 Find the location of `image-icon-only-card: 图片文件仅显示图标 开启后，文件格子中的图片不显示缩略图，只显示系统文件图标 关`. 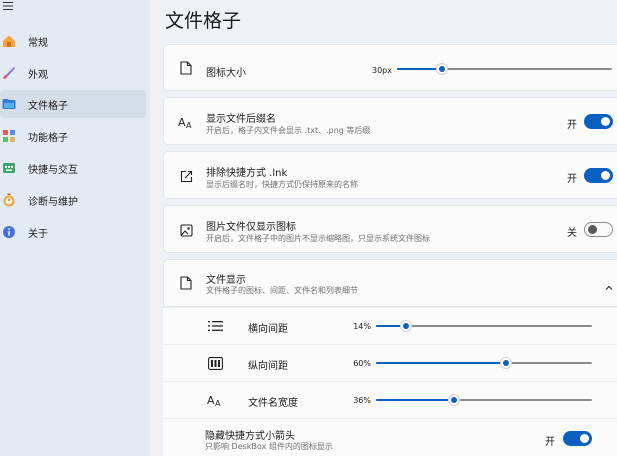

image-icon-only-card: 图片文件仅显示图标 开启后，文件格子中的图片不显示缩略图，只显示系统文件图标 关 is located at coordinates (390, 229).